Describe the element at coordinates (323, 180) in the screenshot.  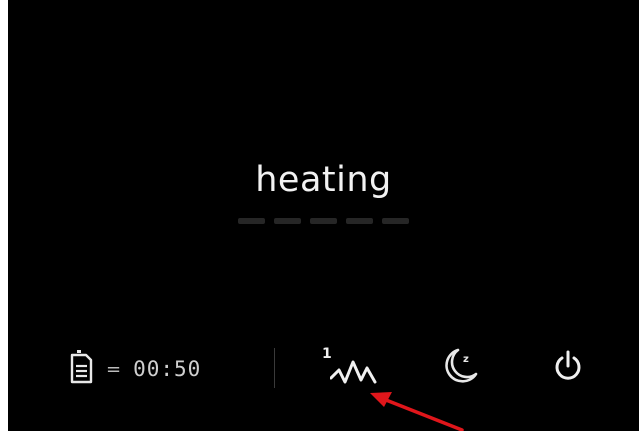
I see `status-text: heating` at that location.